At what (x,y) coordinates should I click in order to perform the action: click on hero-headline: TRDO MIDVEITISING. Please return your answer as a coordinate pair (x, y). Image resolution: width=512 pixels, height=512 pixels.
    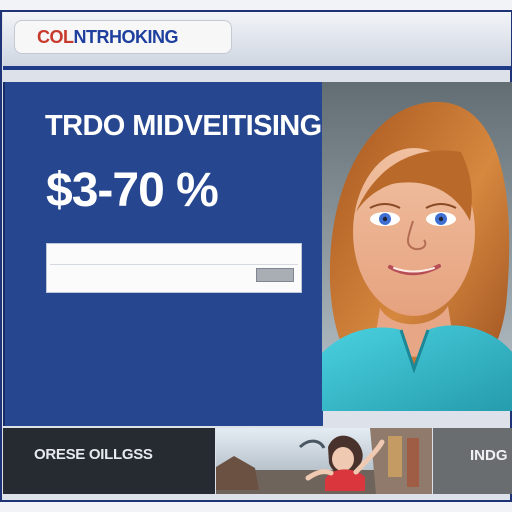
    Looking at the image, I should click on (183, 126).